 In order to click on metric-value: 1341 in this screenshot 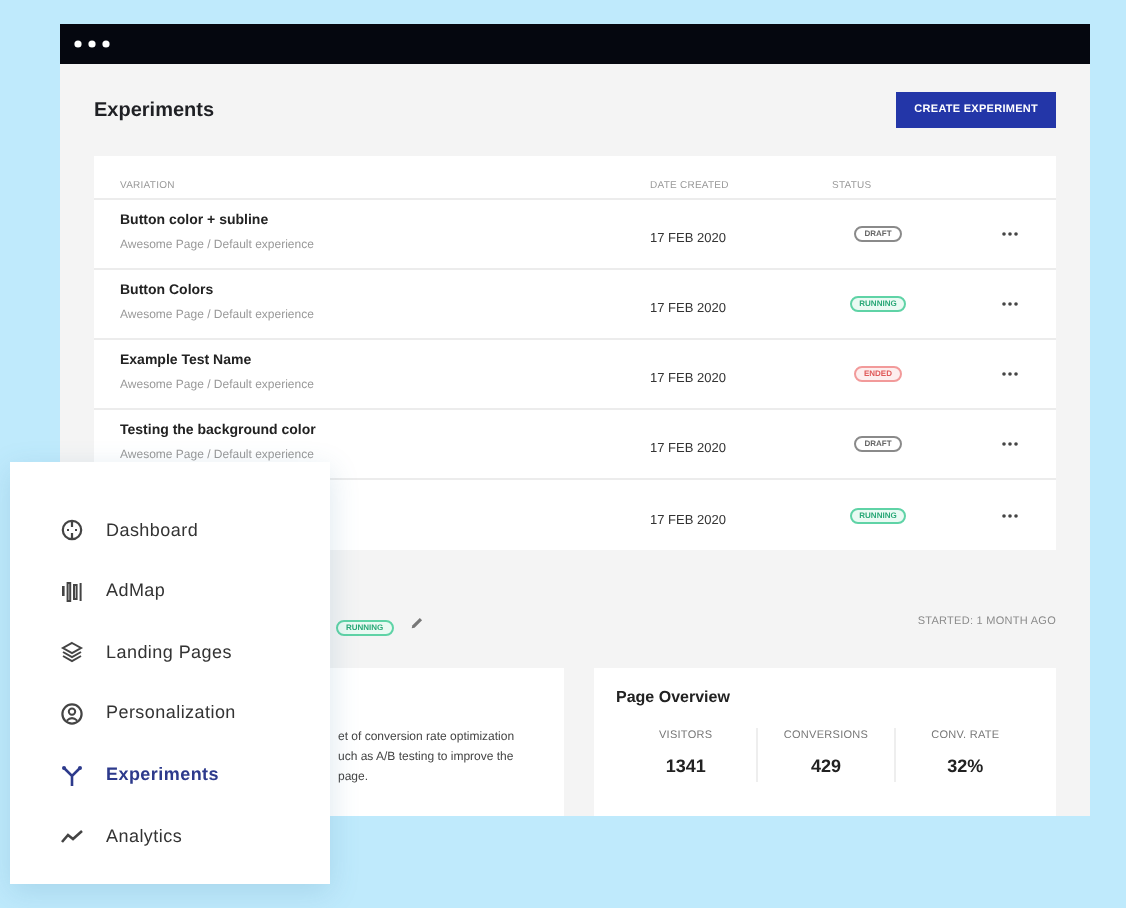, I will do `click(685, 767)`.